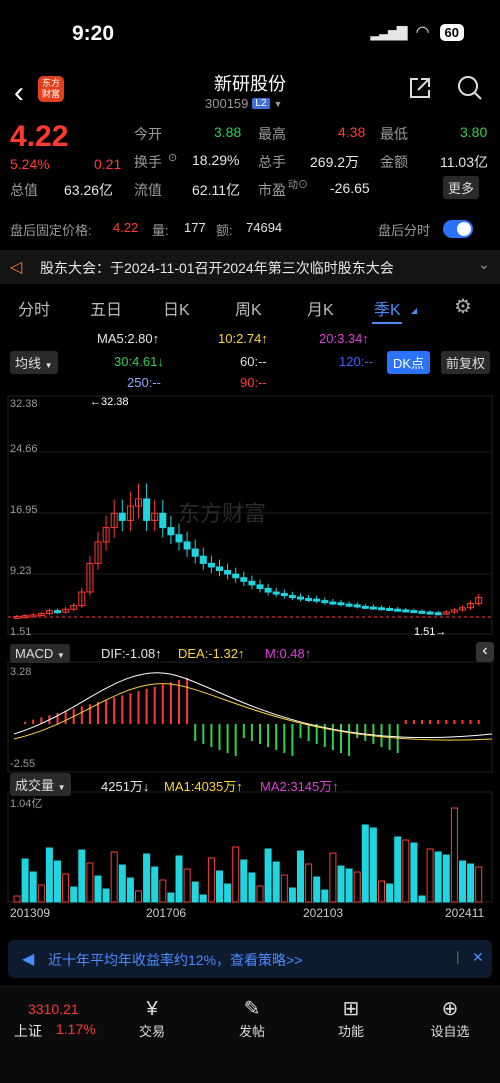 The height and width of the screenshot is (1083, 500). I want to click on chevron-down-icon: ▼, so click(48, 365).